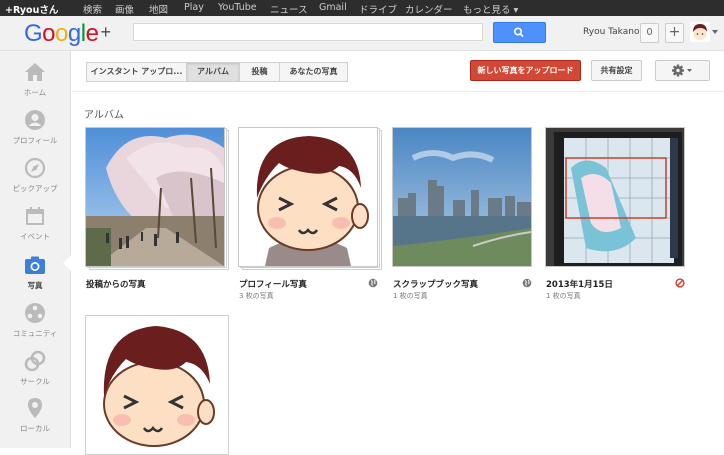 Image resolution: width=724 pixels, height=455 pixels. What do you see at coordinates (194, 7) in the screenshot?
I see `topbar-link-play: Play` at bounding box center [194, 7].